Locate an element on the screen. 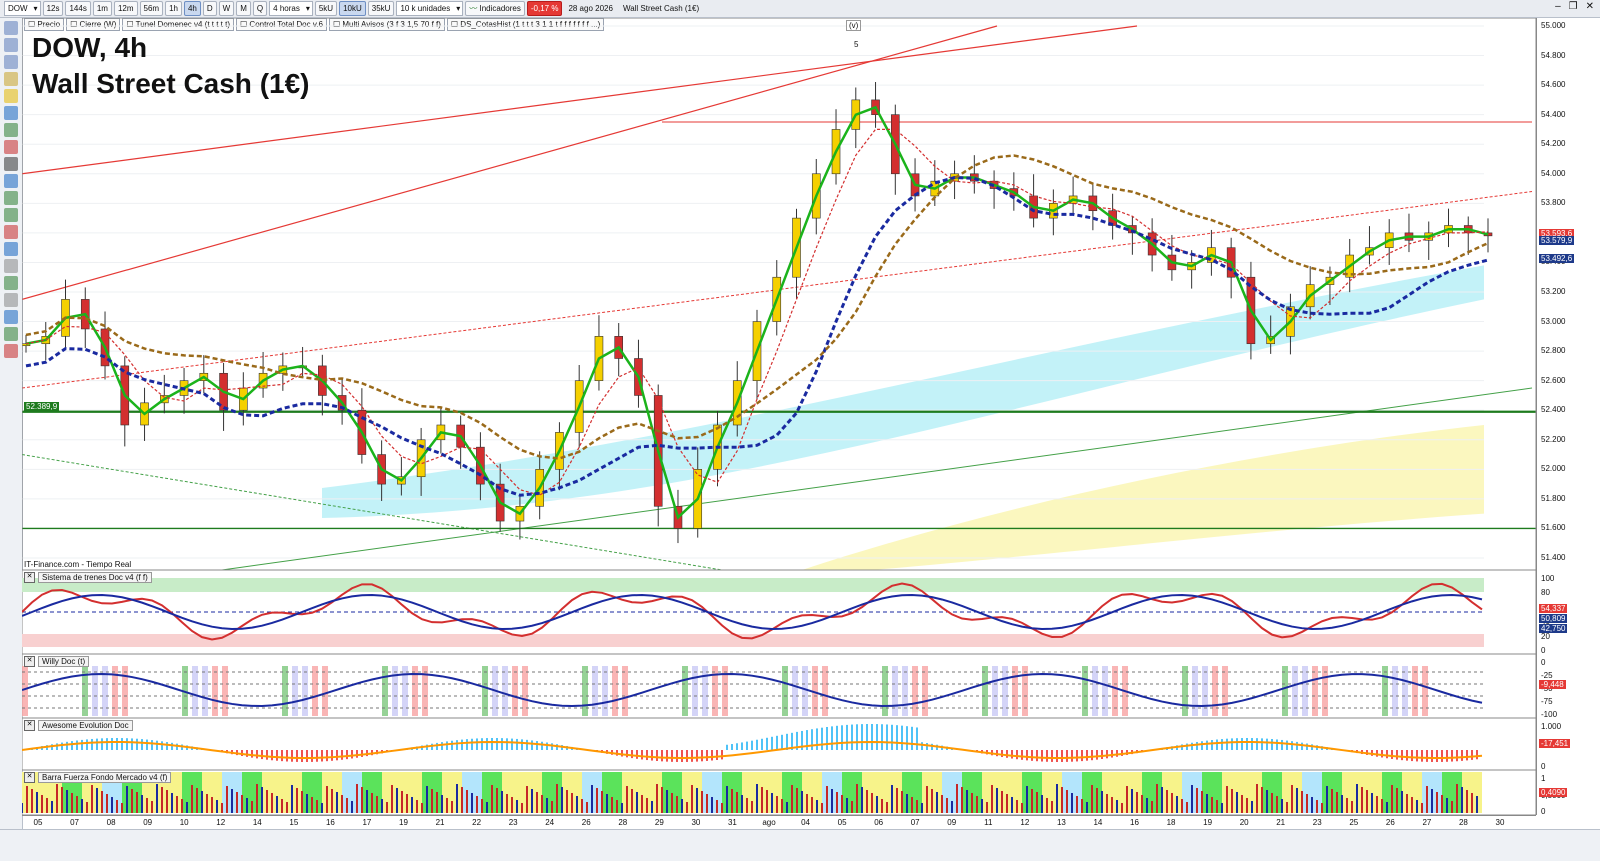 The height and width of the screenshot is (861, 1600). measure-icon is located at coordinates (11, 79).